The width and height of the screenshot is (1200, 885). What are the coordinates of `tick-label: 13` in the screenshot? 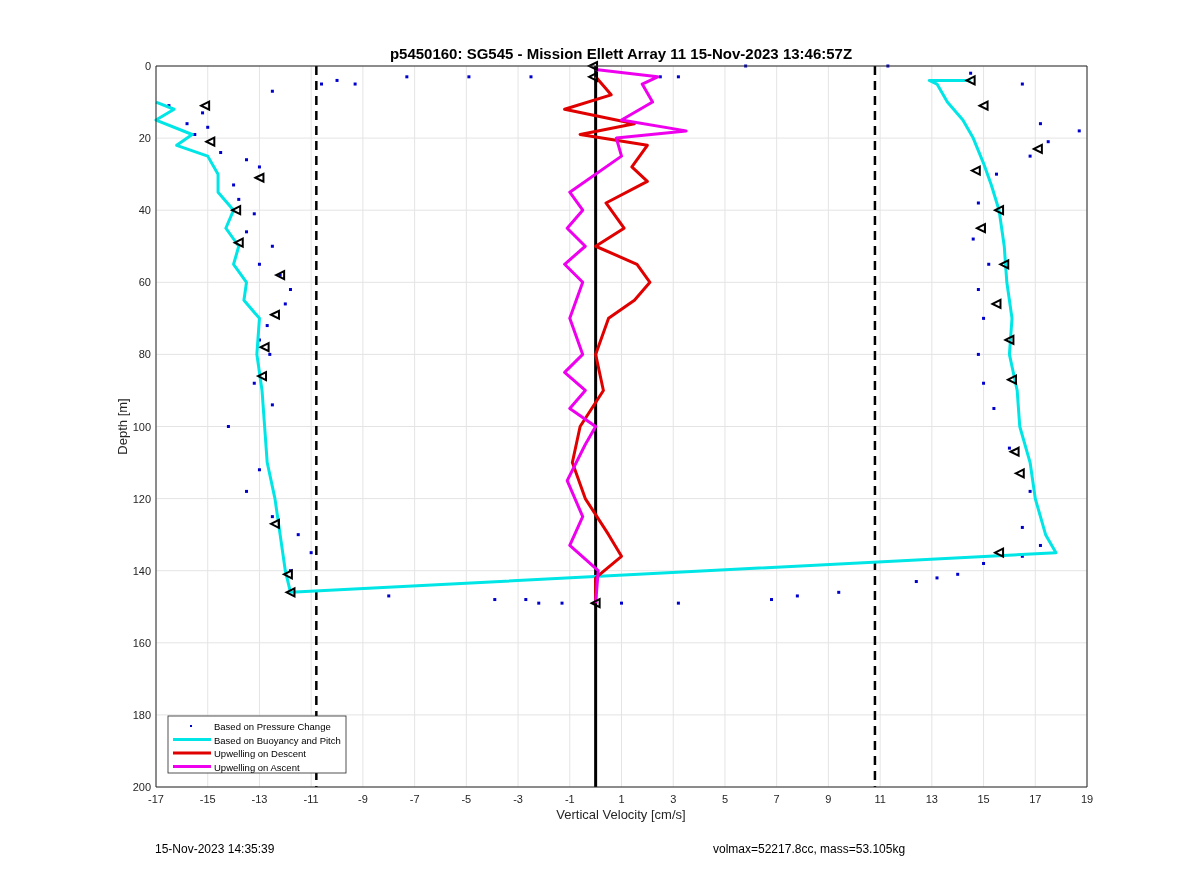 It's located at (931, 799).